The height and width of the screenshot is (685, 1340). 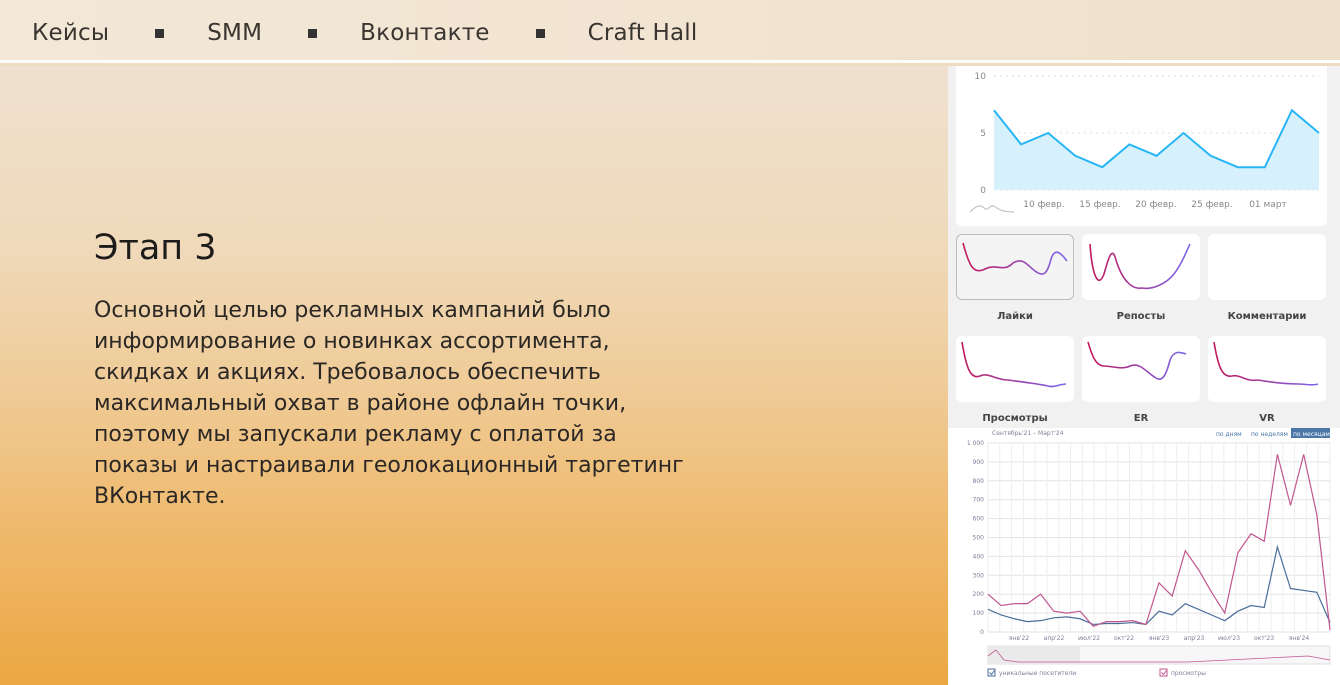 What do you see at coordinates (979, 594) in the screenshot?
I see `y-tick-label: 200` at bounding box center [979, 594].